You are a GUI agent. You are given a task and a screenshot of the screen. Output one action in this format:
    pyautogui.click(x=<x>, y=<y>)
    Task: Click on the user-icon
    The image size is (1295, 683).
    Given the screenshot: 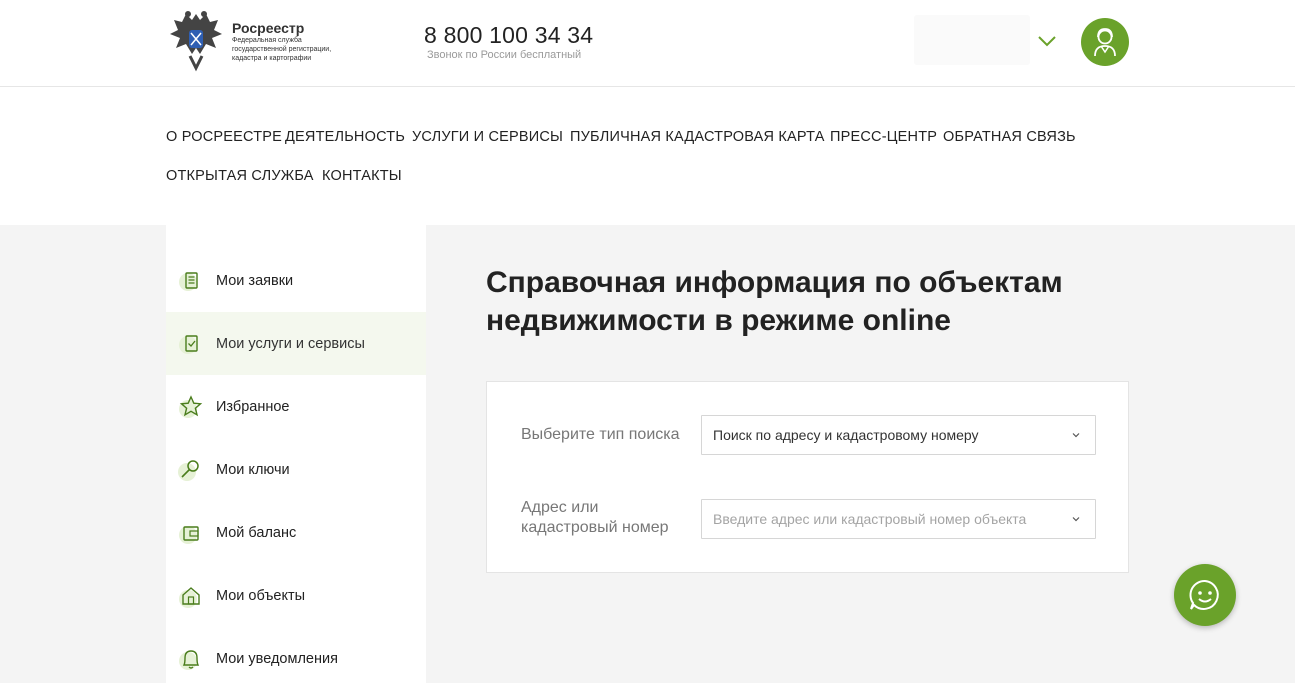 What is the action you would take?
    pyautogui.click(x=1105, y=42)
    